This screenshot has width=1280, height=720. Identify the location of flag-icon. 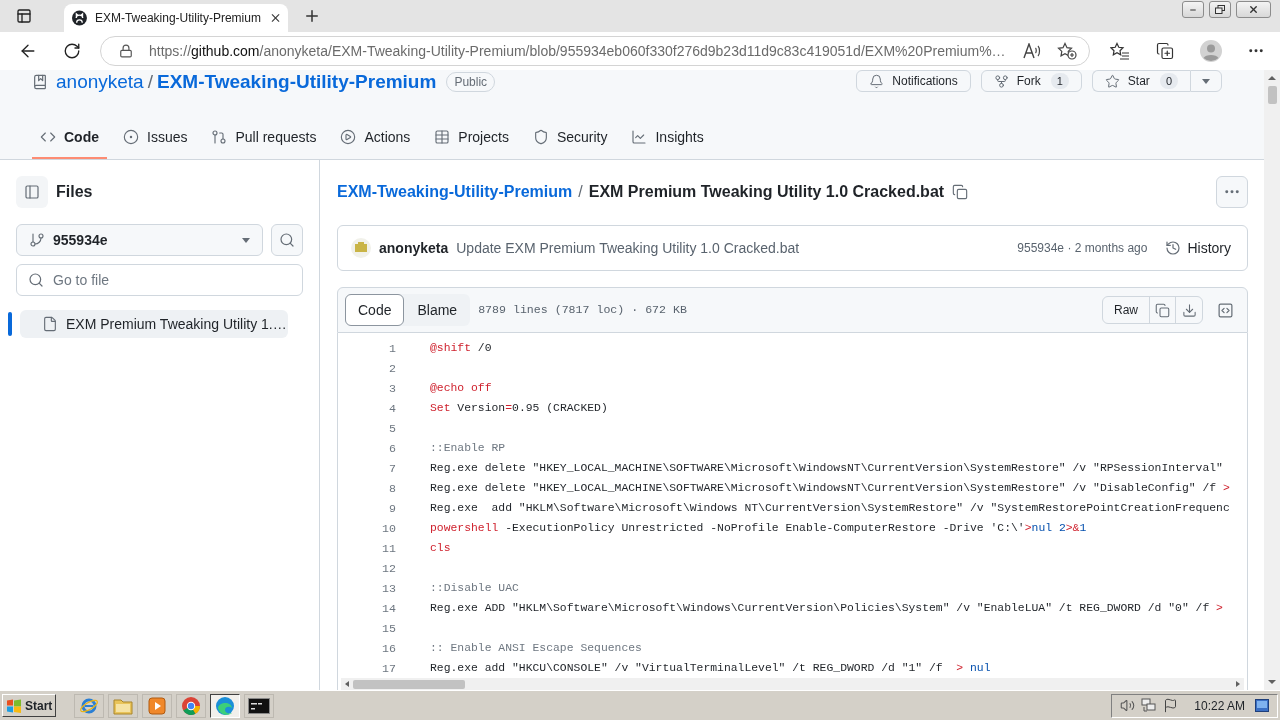
(1171, 705).